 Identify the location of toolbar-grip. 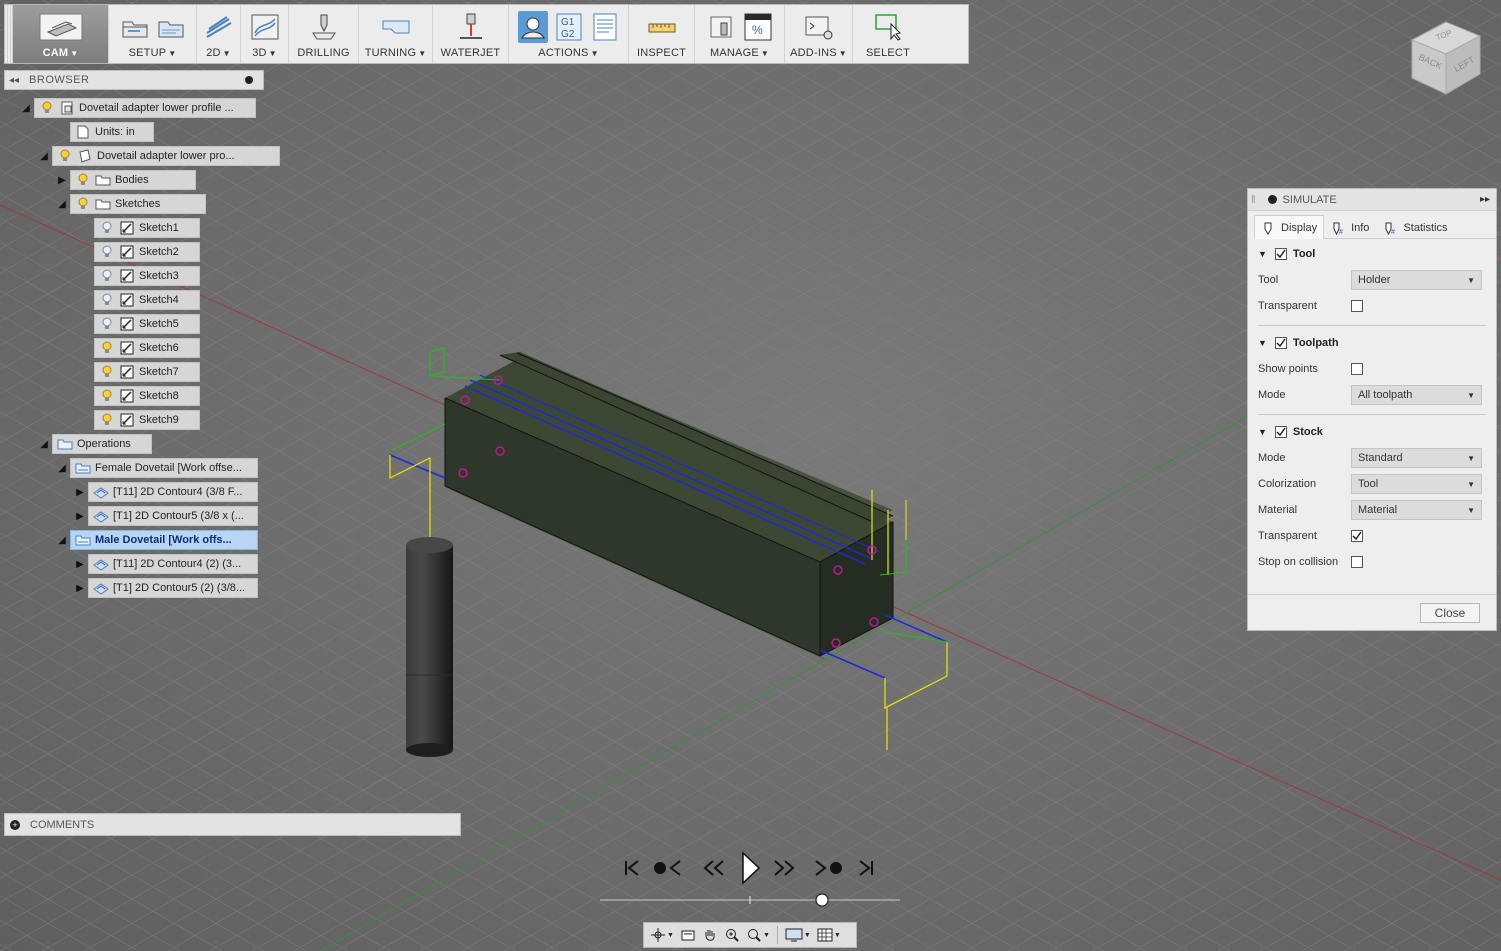
(9, 34).